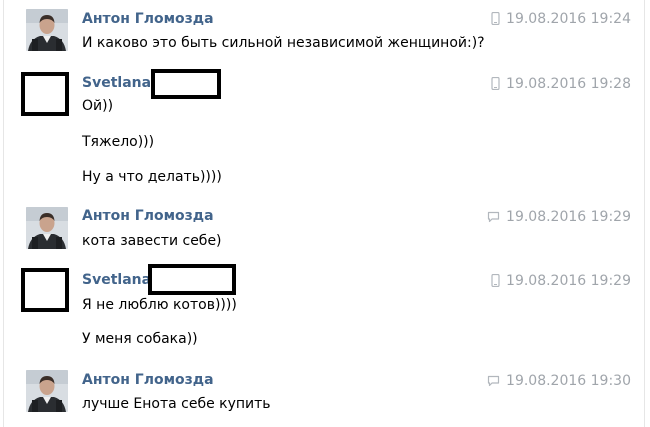 The image size is (650, 427). What do you see at coordinates (140, 339) in the screenshot?
I see `message-text: У меня собака))` at bounding box center [140, 339].